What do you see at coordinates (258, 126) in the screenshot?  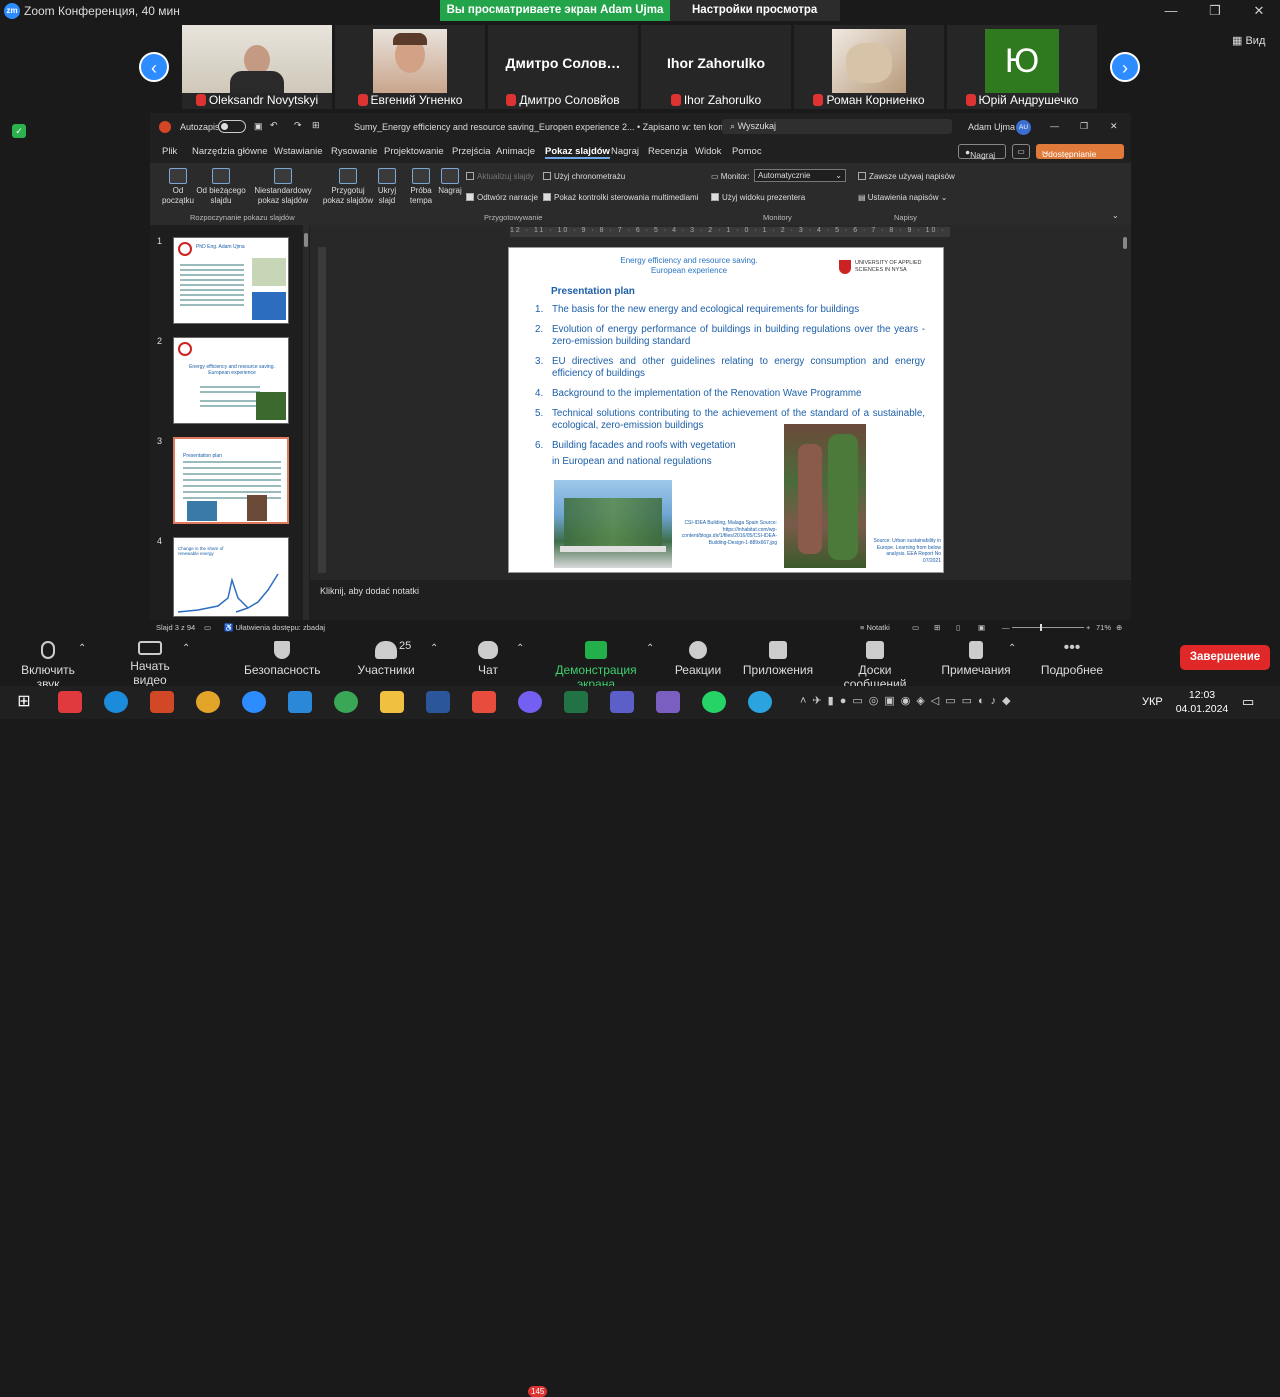 I see `save-icon: ▣` at bounding box center [258, 126].